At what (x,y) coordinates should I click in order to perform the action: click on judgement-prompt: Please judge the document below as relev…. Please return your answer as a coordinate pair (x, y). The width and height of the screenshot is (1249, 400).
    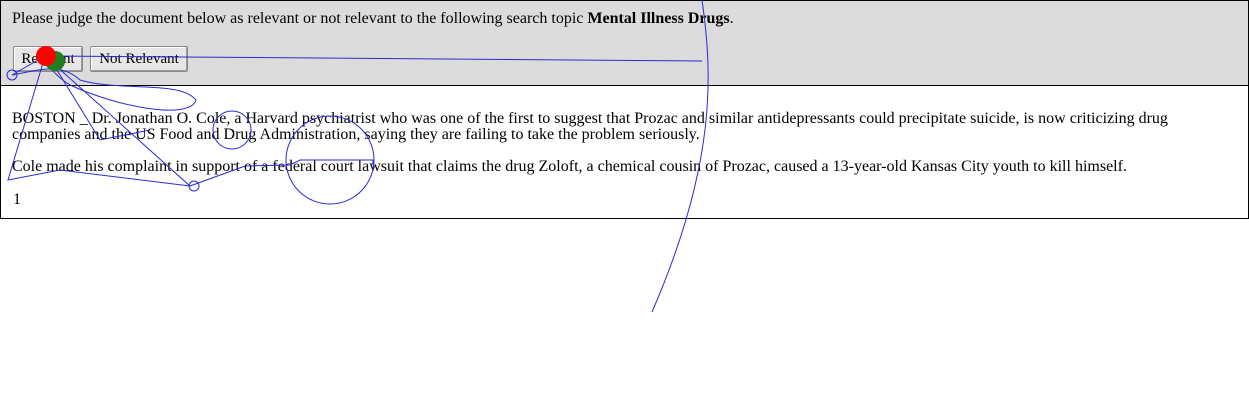
    Looking at the image, I should click on (373, 19).